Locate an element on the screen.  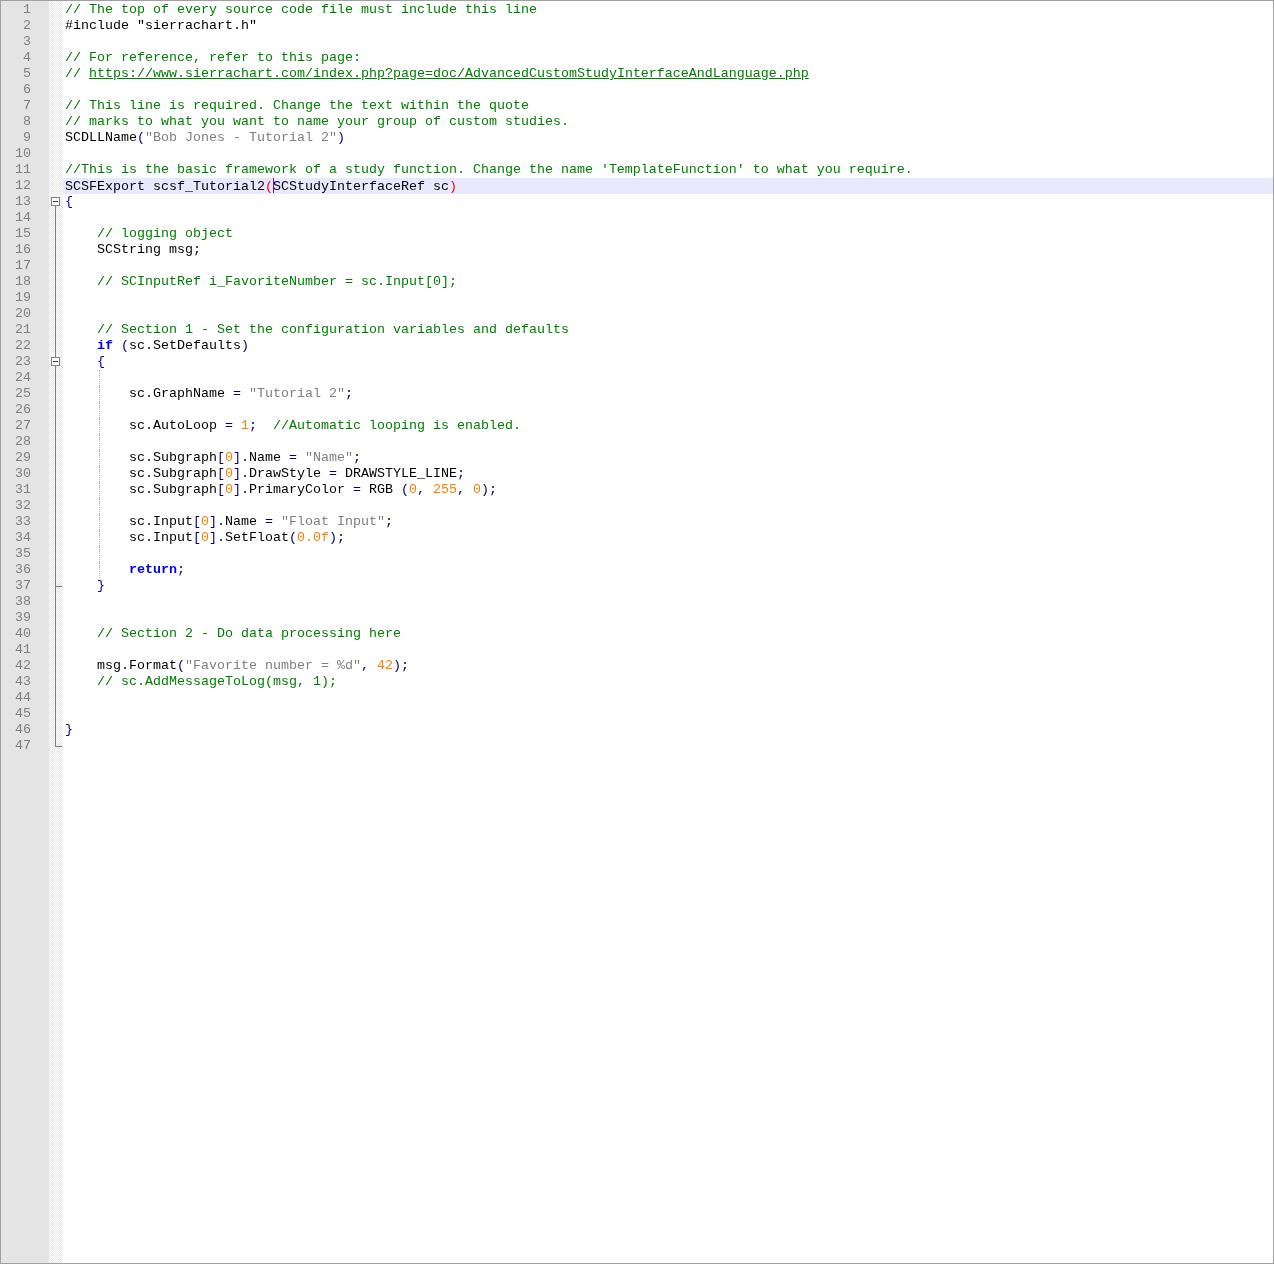
line-number: 10 is located at coordinates (23, 154).